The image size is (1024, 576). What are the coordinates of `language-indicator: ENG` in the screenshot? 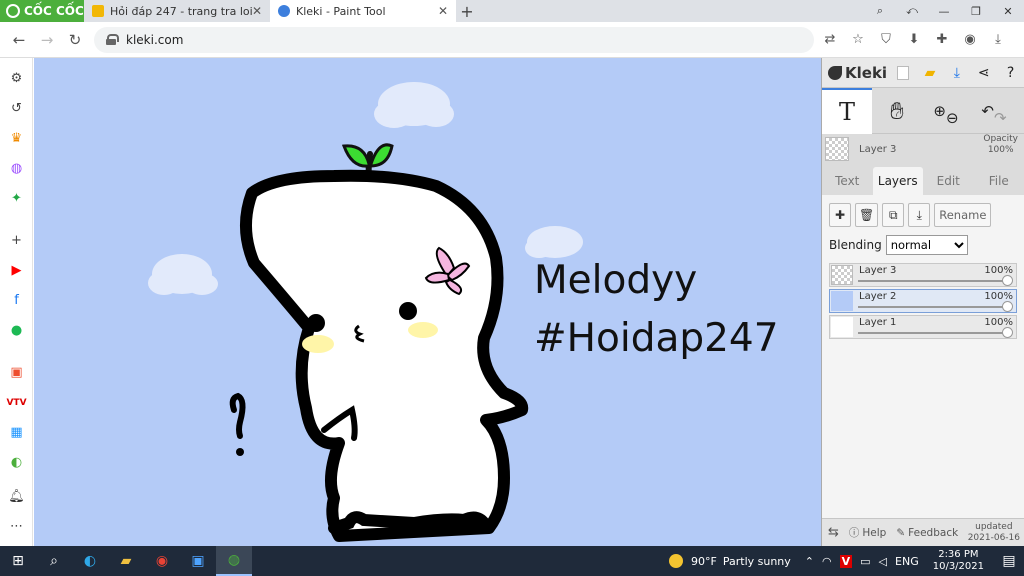 It's located at (907, 561).